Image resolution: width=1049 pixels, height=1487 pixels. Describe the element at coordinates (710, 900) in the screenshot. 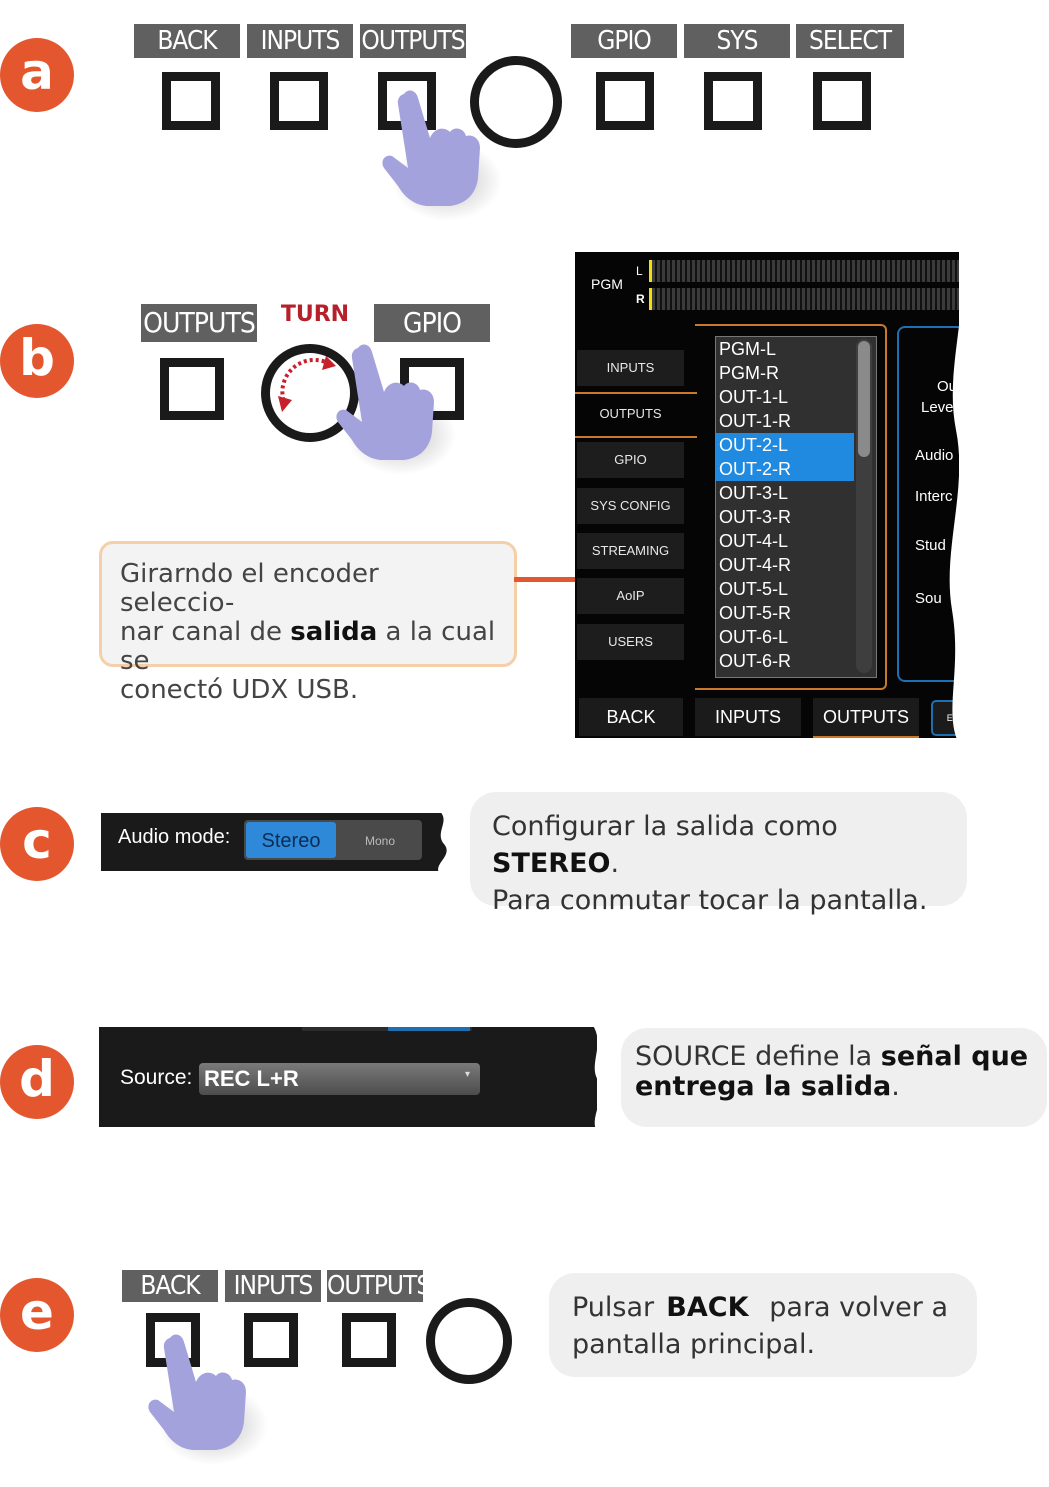

I see `callout-c-line2: Para conmutar tocar la pantalla.` at that location.